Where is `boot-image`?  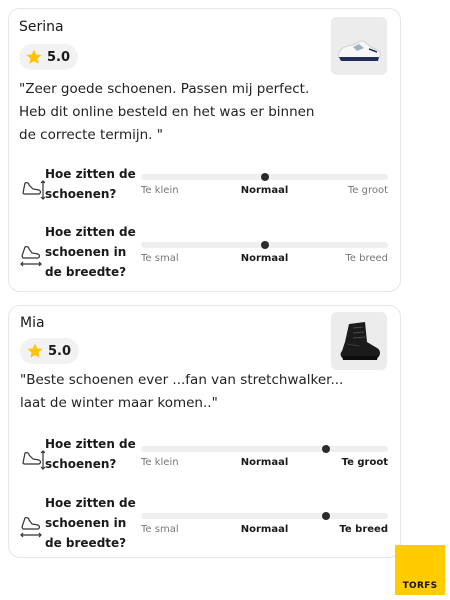 boot-image is located at coordinates (359, 341).